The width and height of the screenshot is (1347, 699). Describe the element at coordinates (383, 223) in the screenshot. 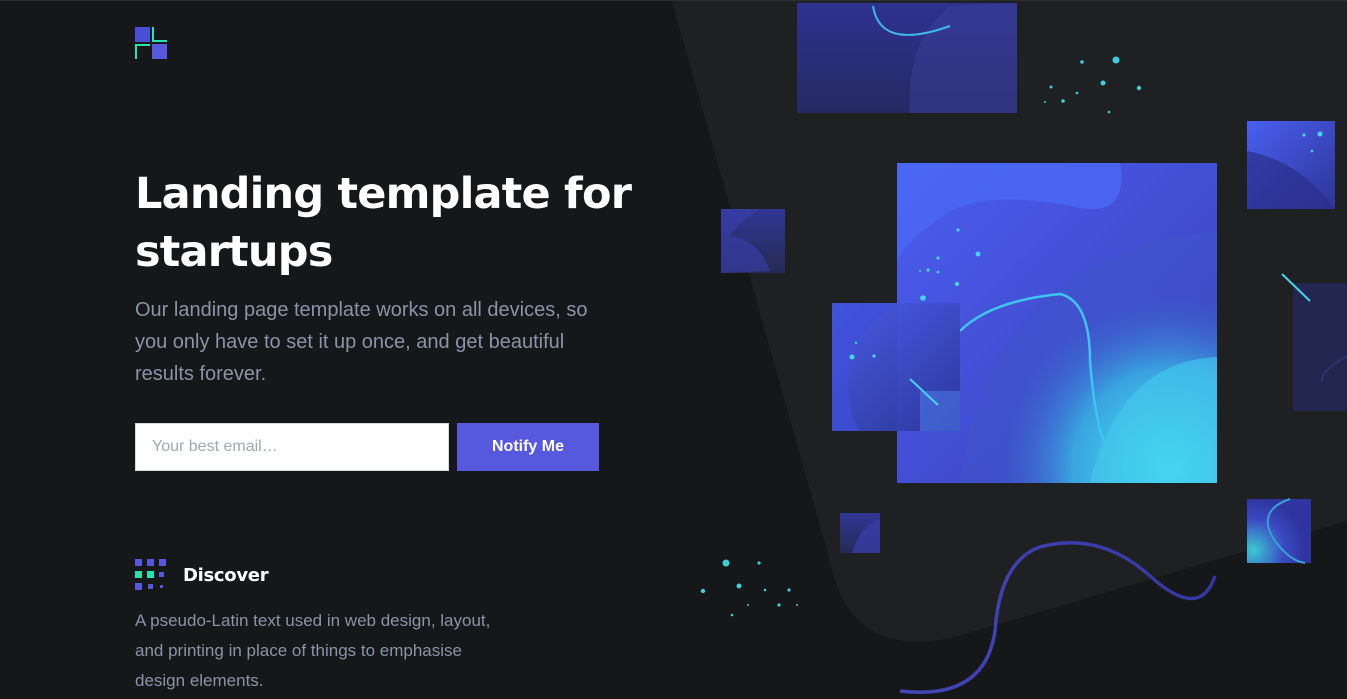

I see `hero-title: Landing template for startups` at that location.